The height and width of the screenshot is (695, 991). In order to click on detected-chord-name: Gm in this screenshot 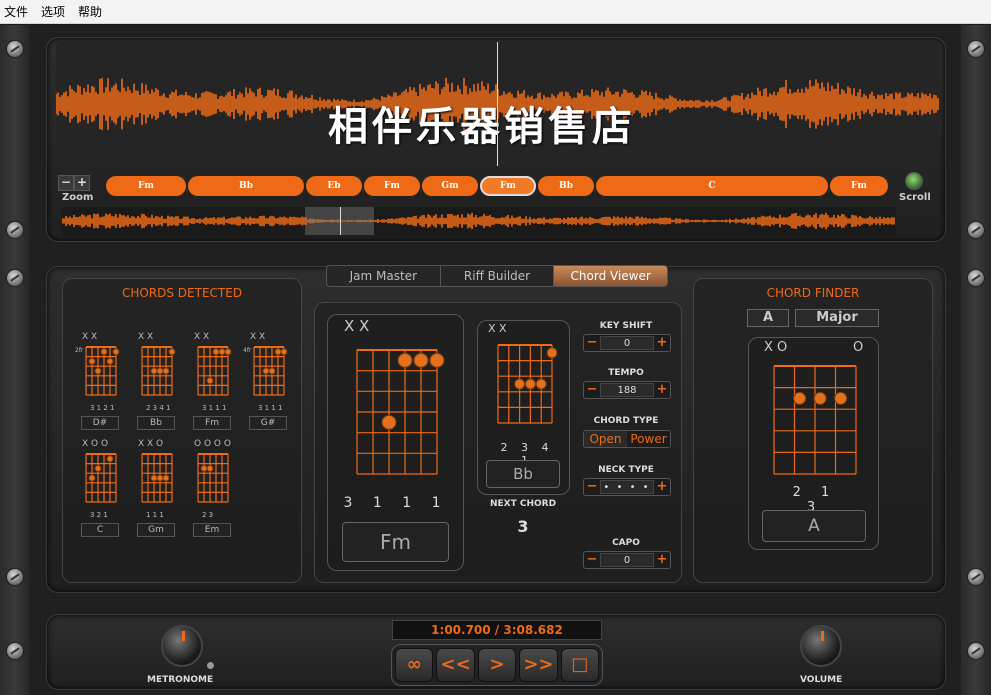, I will do `click(156, 530)`.